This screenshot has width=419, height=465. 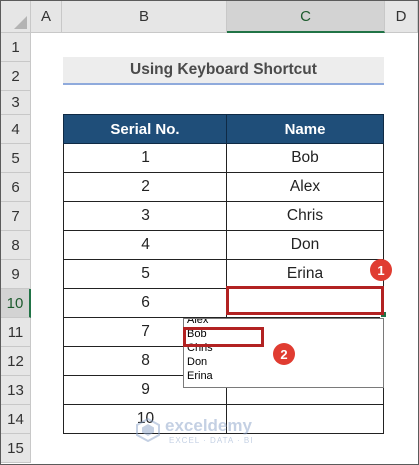 What do you see at coordinates (16, 103) in the screenshot?
I see `row-header-3: 3` at bounding box center [16, 103].